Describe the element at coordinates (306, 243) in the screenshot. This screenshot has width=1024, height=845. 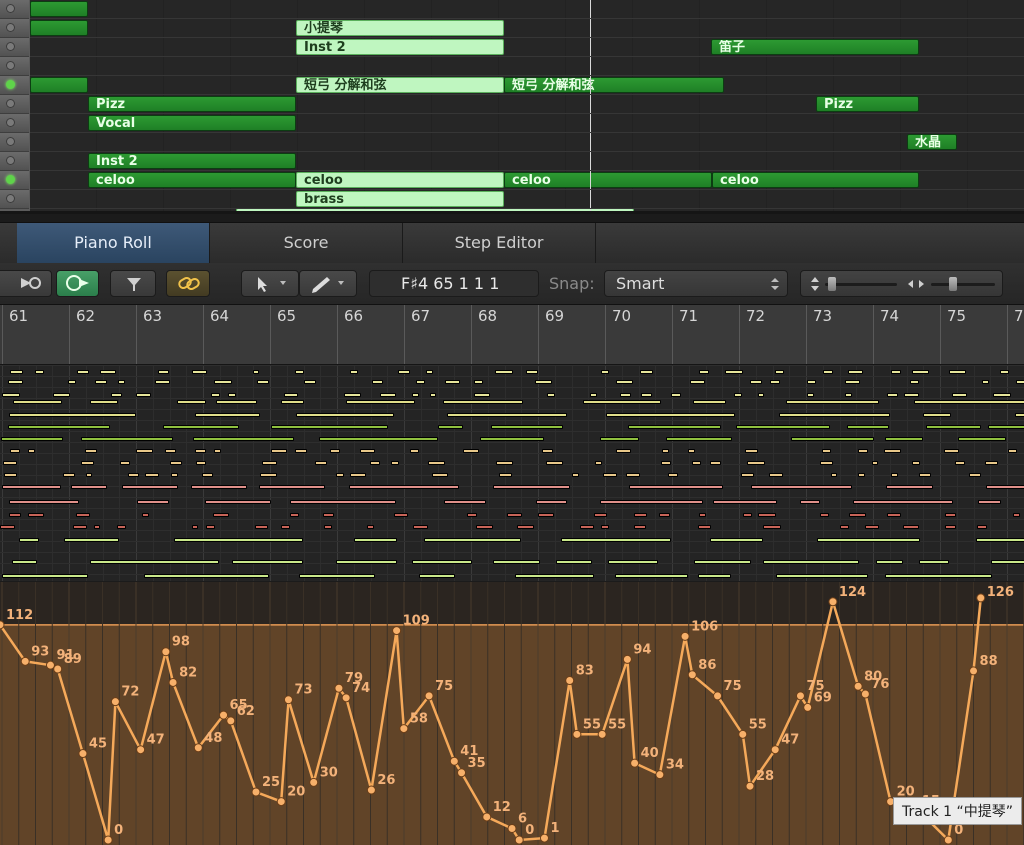
I see `tab-score: Score` at that location.